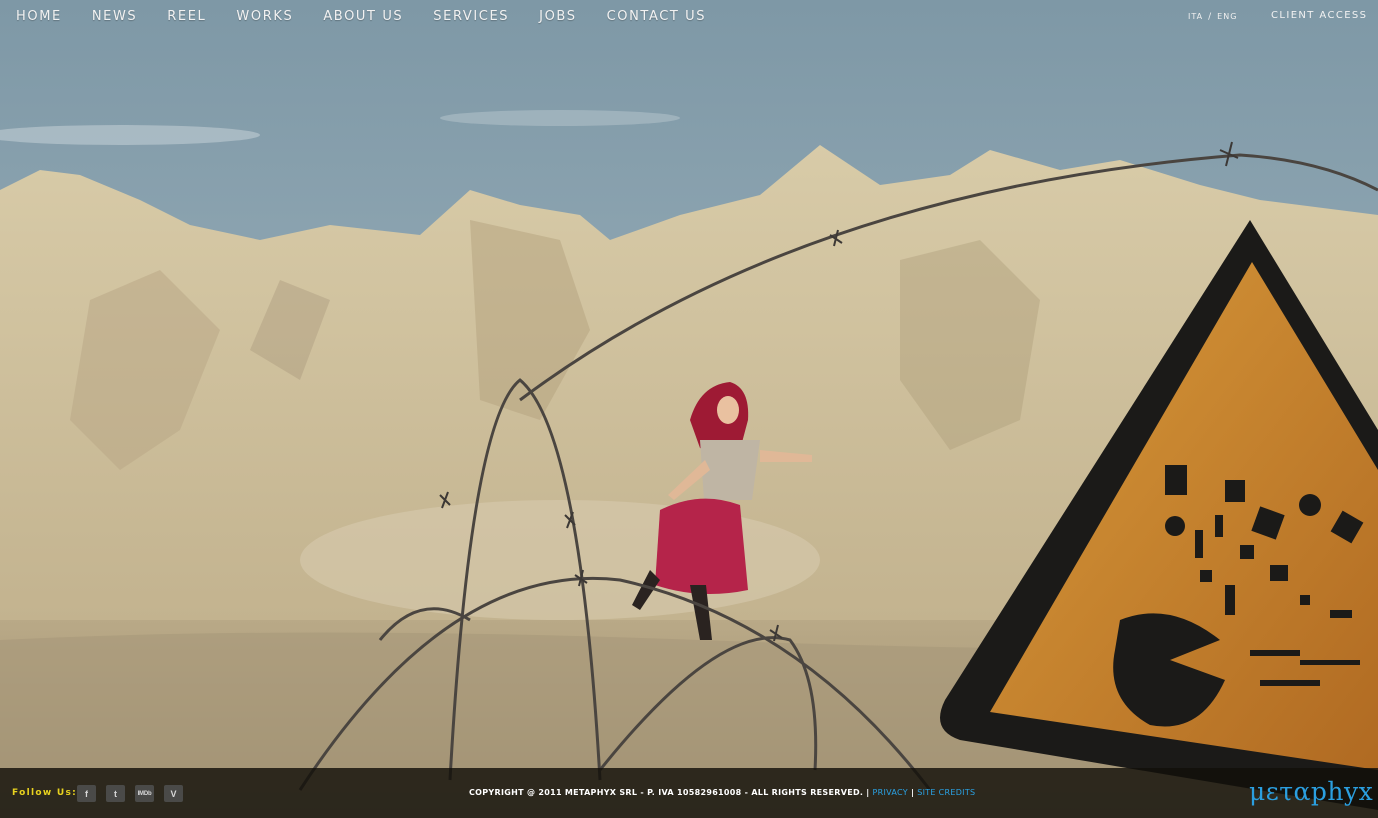  Describe the element at coordinates (86, 793) in the screenshot. I see `facebook-icon: f` at that location.